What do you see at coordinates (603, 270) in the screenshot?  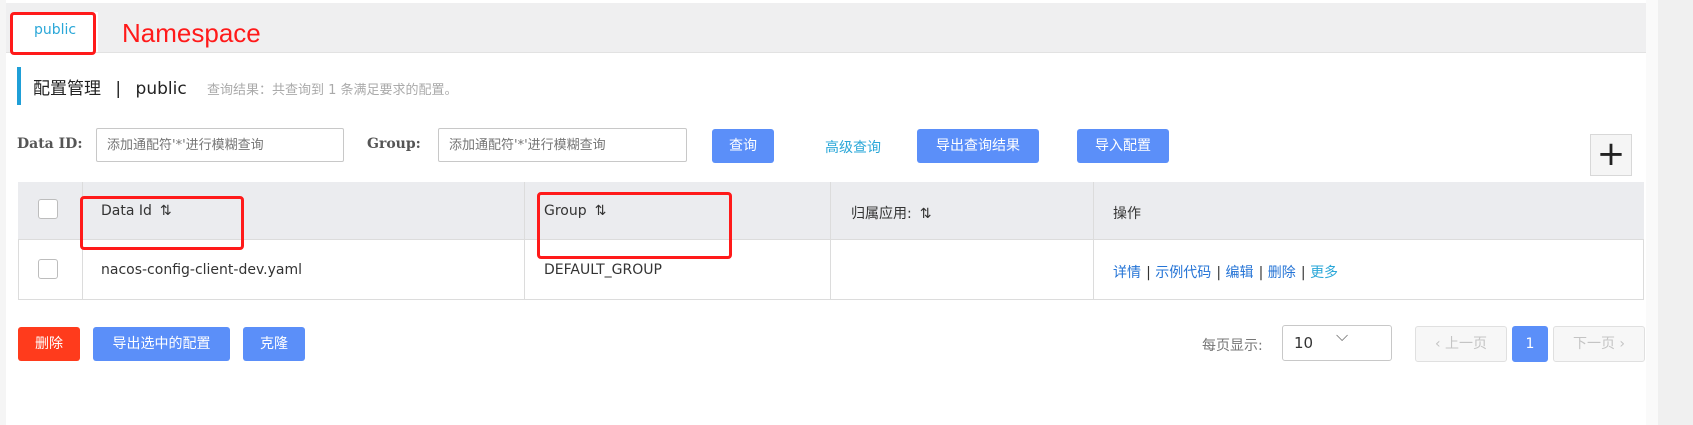 I see `row-group: DEFAULT_GROUP` at bounding box center [603, 270].